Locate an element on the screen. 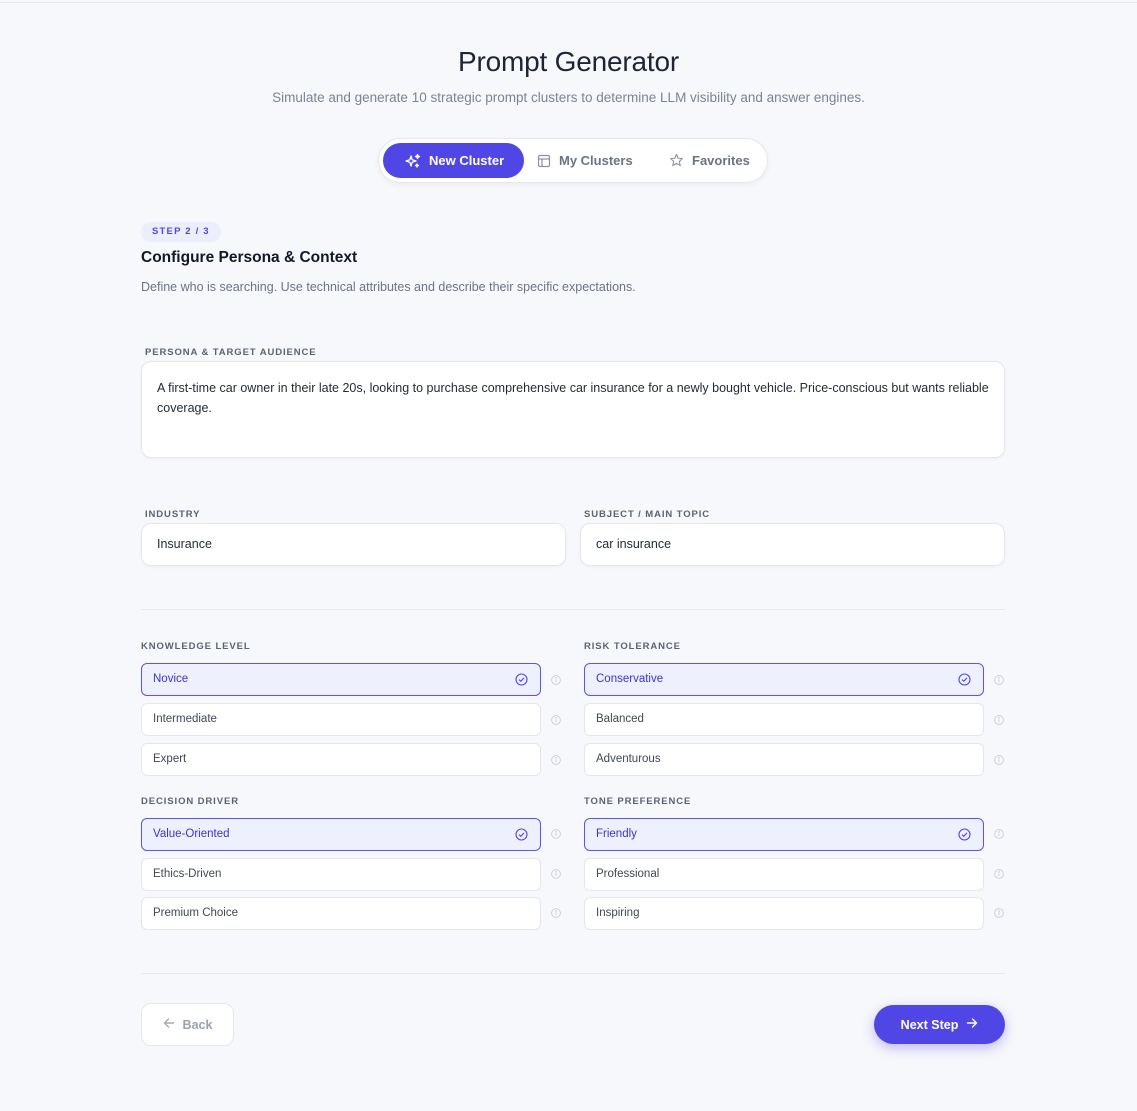  option-label: Conservative is located at coordinates (630, 679).